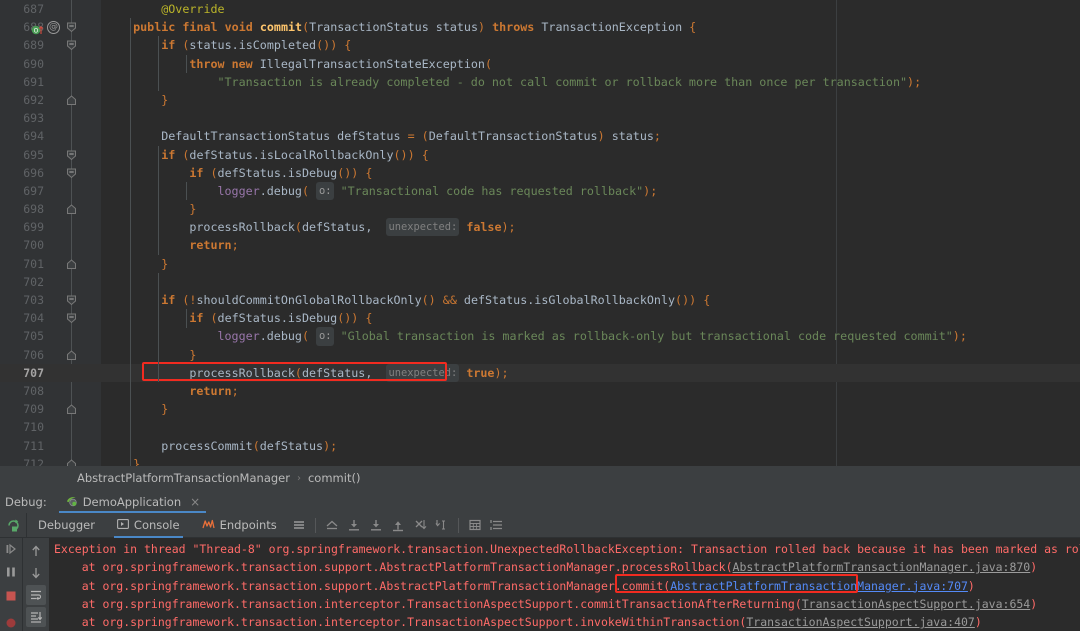 Image resolution: width=1080 pixels, height=631 pixels. I want to click on step-into-icon, so click(376, 525).